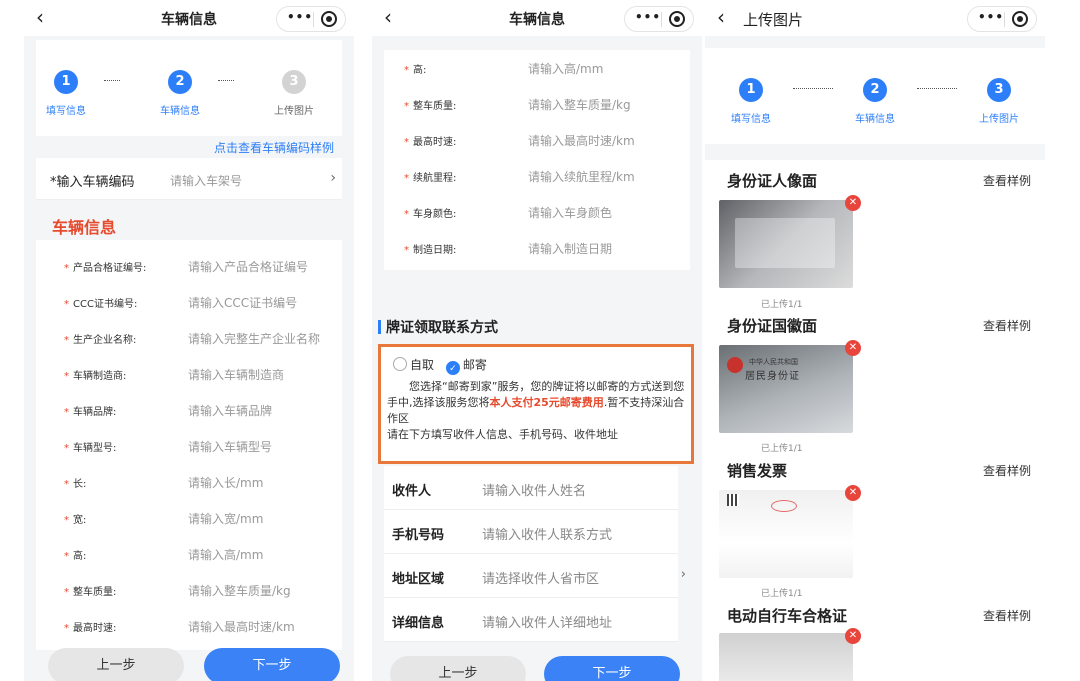 This screenshot has height=681, width=1080. Describe the element at coordinates (225, 482) in the screenshot. I see `field-input: 请输入长/mm` at that location.